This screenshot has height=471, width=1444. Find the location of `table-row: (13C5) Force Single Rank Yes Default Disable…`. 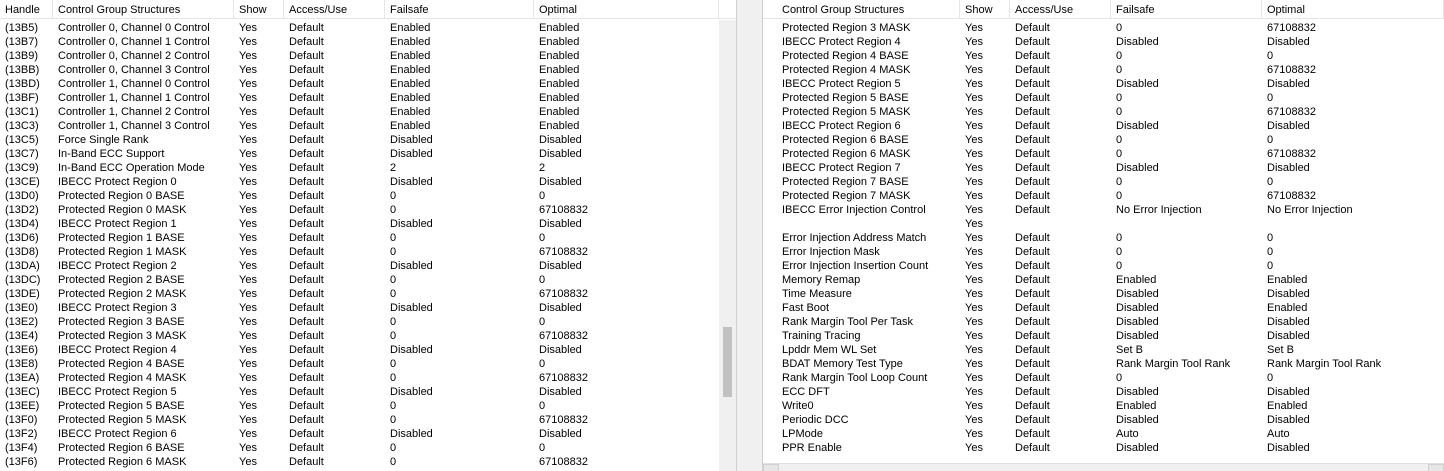

table-row: (13C5) Force Single Rank Yes Default Disable… is located at coordinates (368, 140).